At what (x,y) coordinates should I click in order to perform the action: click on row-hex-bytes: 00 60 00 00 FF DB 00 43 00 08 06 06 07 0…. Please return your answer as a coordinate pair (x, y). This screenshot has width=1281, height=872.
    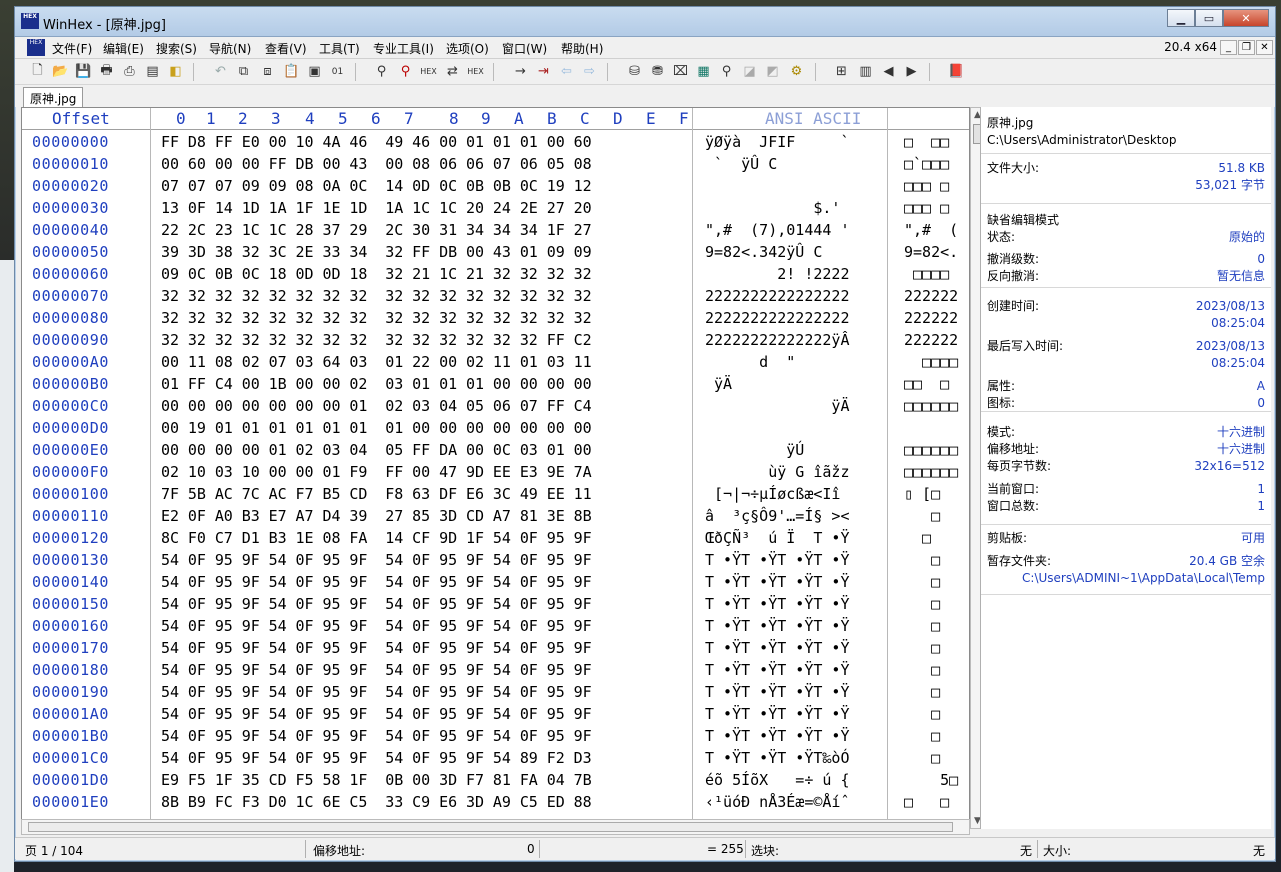
    Looking at the image, I should click on (376, 164).